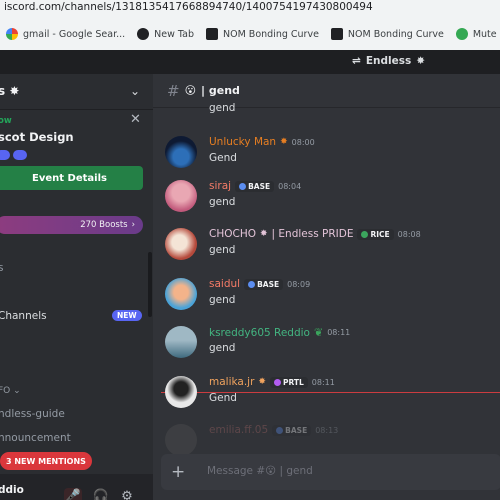  I want to click on message: malika.jr ✸ PRTL 08:11 Gend, so click(330, 396).